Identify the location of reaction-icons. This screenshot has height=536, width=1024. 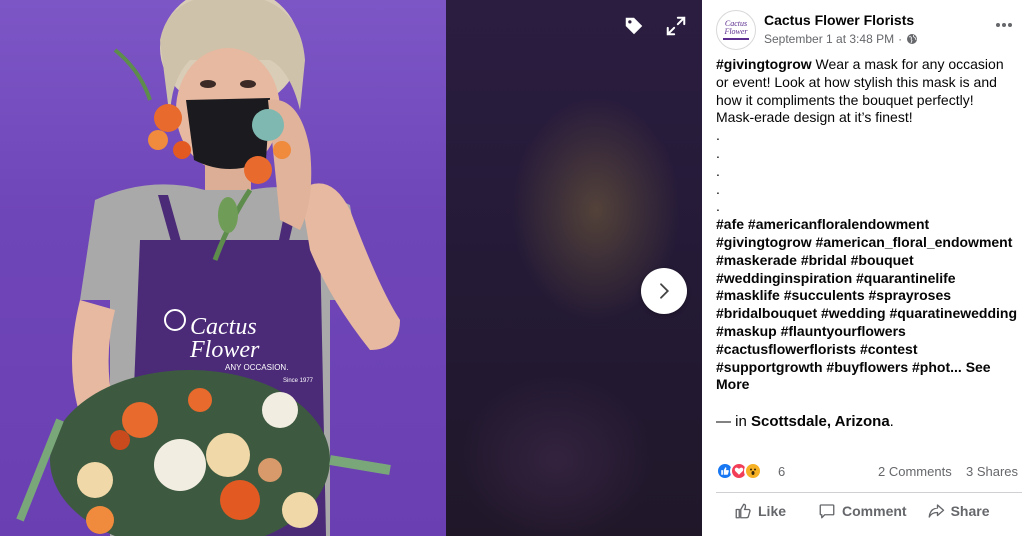
(739, 471).